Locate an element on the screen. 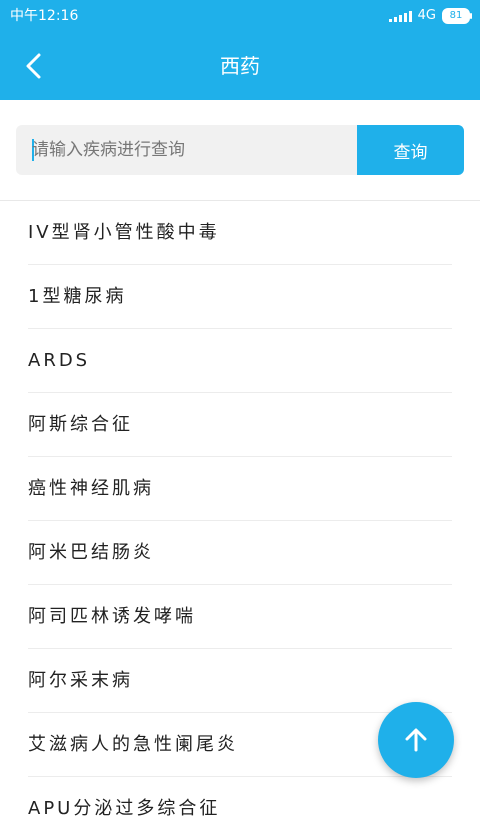  status-indicators: 4G 81 is located at coordinates (430, 16).